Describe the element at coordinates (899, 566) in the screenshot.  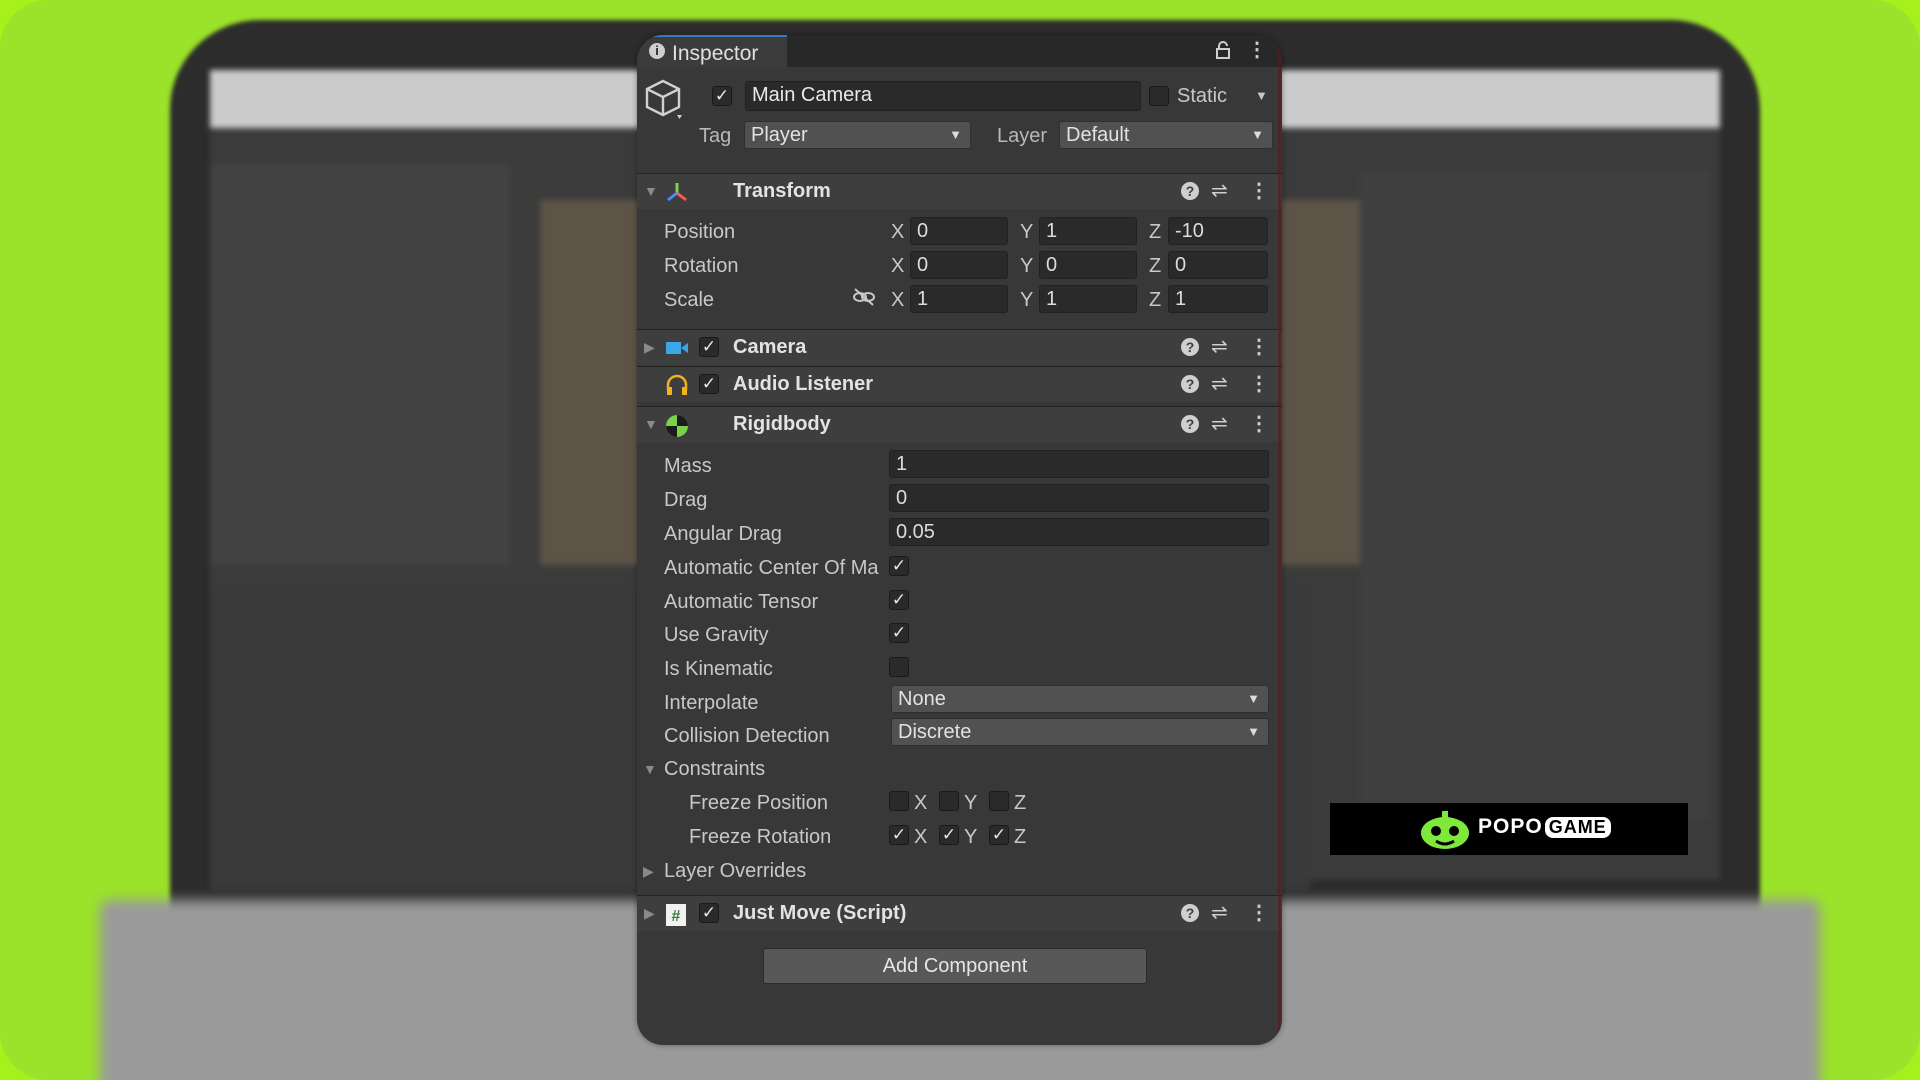
I see `auto-center-of-mass-checkbox: ✓` at that location.